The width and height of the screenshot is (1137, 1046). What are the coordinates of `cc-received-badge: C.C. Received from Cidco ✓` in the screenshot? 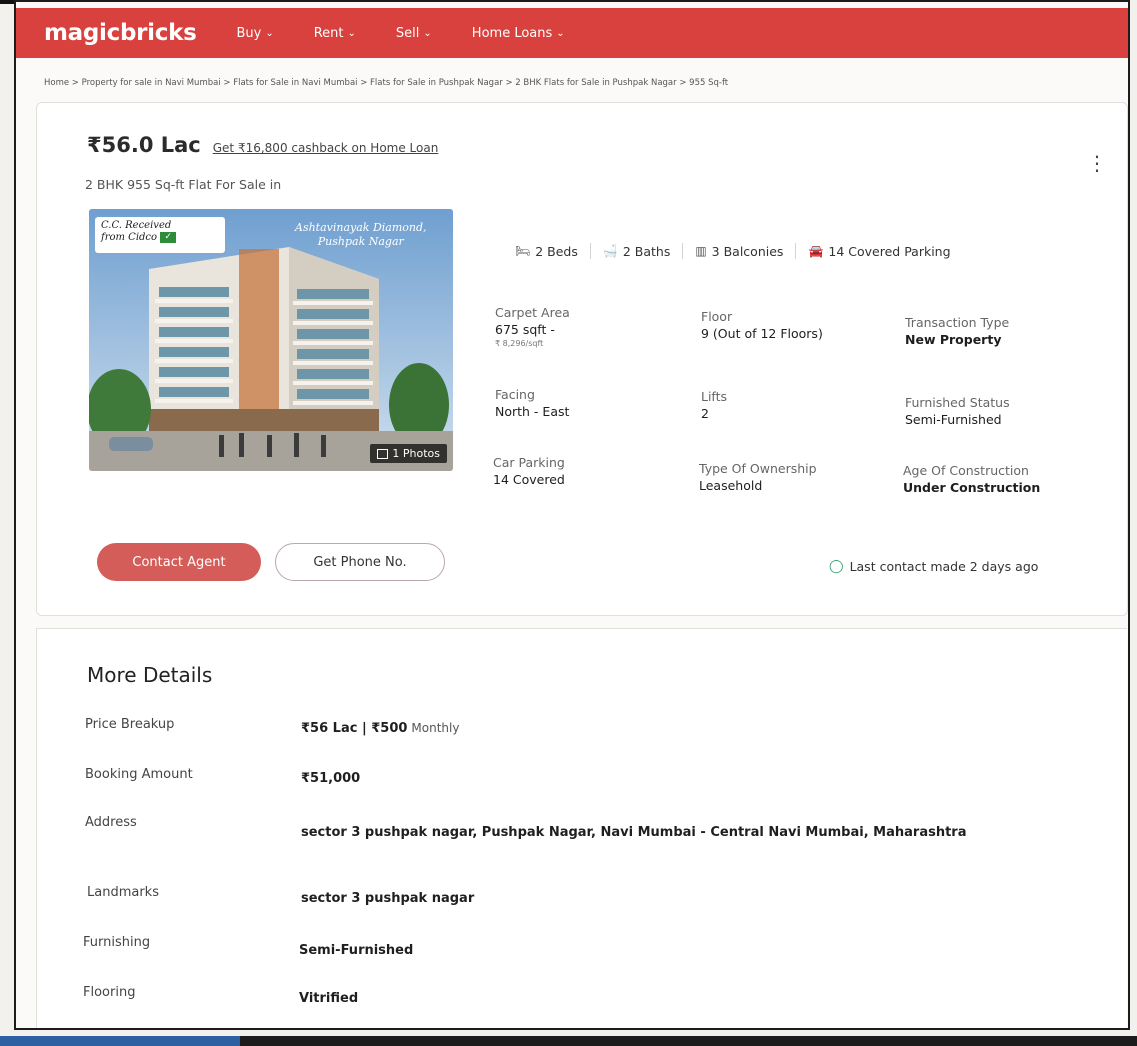 It's located at (160, 235).